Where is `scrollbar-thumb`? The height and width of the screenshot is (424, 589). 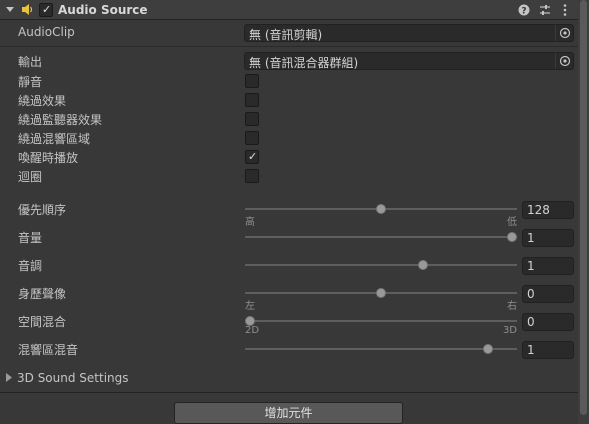 scrollbar-thumb is located at coordinates (583, 207).